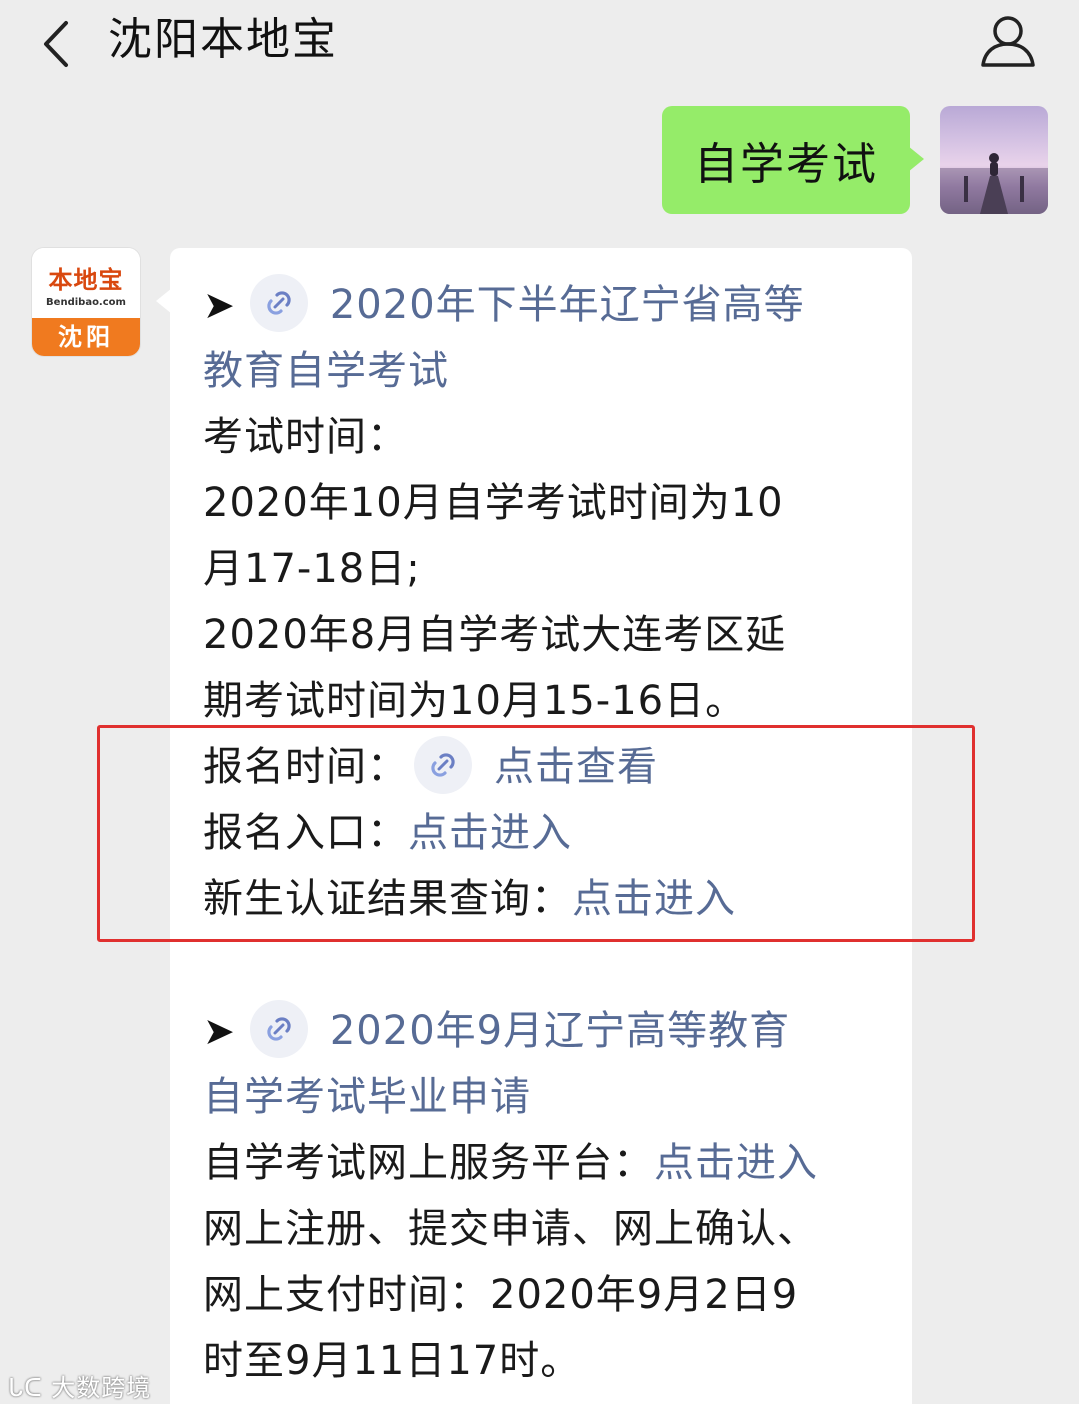  I want to click on freshman-cert-link: 点击进入, so click(654, 899).